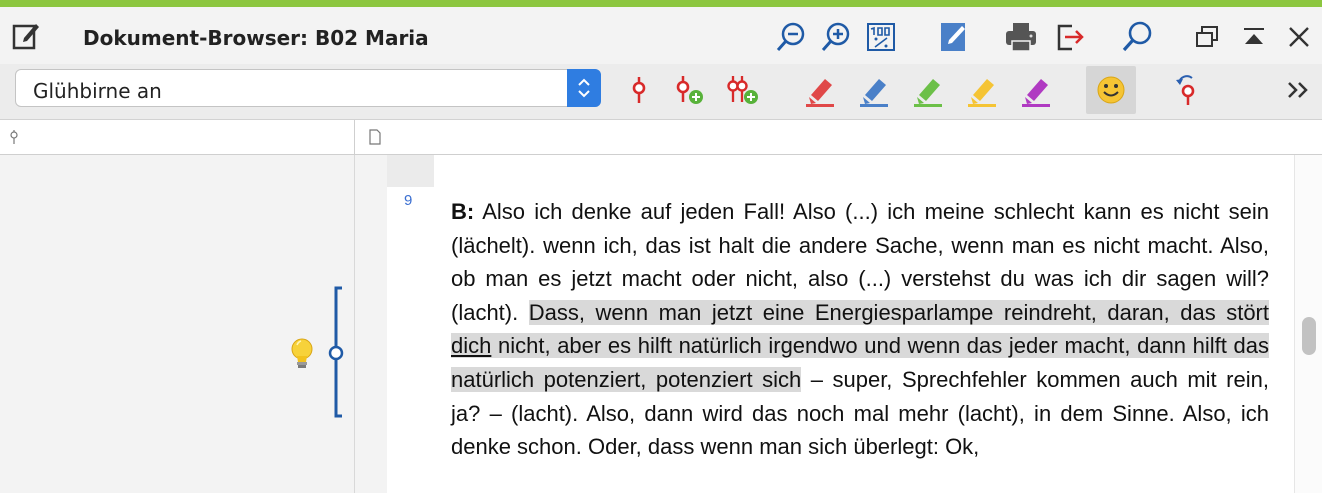  I want to click on code-add-multiple-icon, so click(743, 90).